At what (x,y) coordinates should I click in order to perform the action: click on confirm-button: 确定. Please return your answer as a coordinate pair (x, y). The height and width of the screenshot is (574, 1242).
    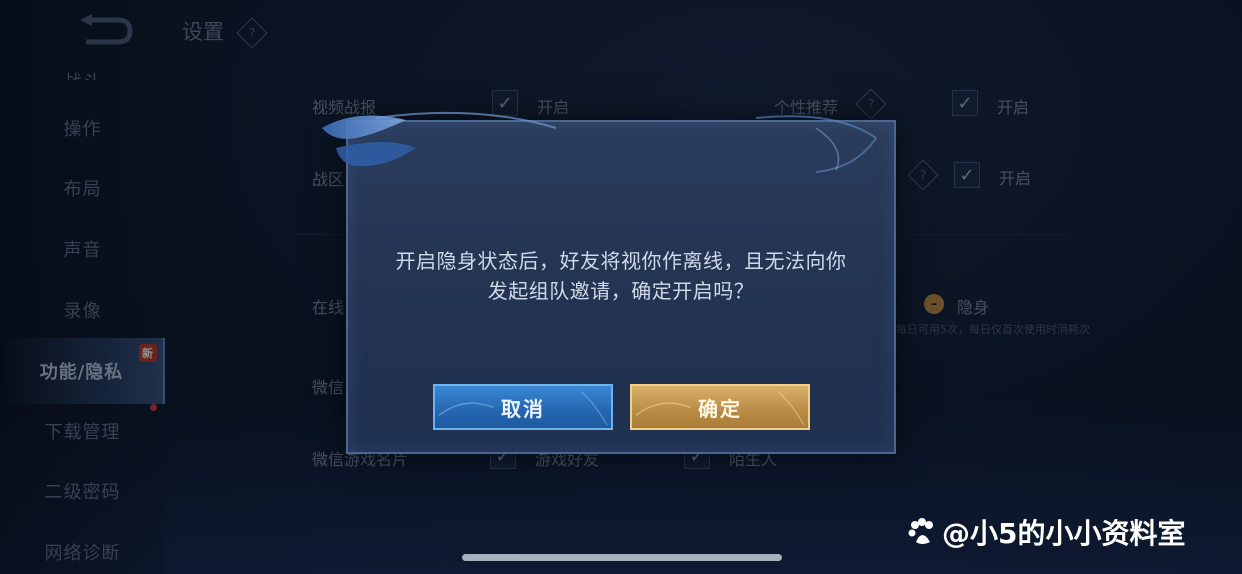
    Looking at the image, I should click on (720, 407).